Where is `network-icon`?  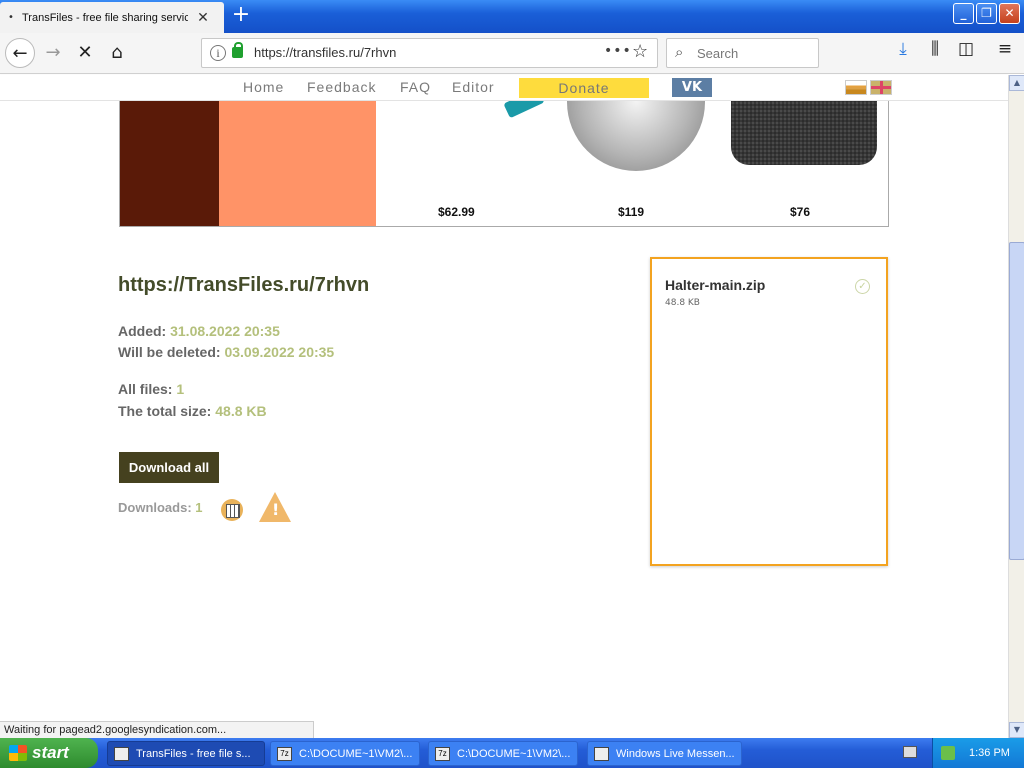 network-icon is located at coordinates (948, 753).